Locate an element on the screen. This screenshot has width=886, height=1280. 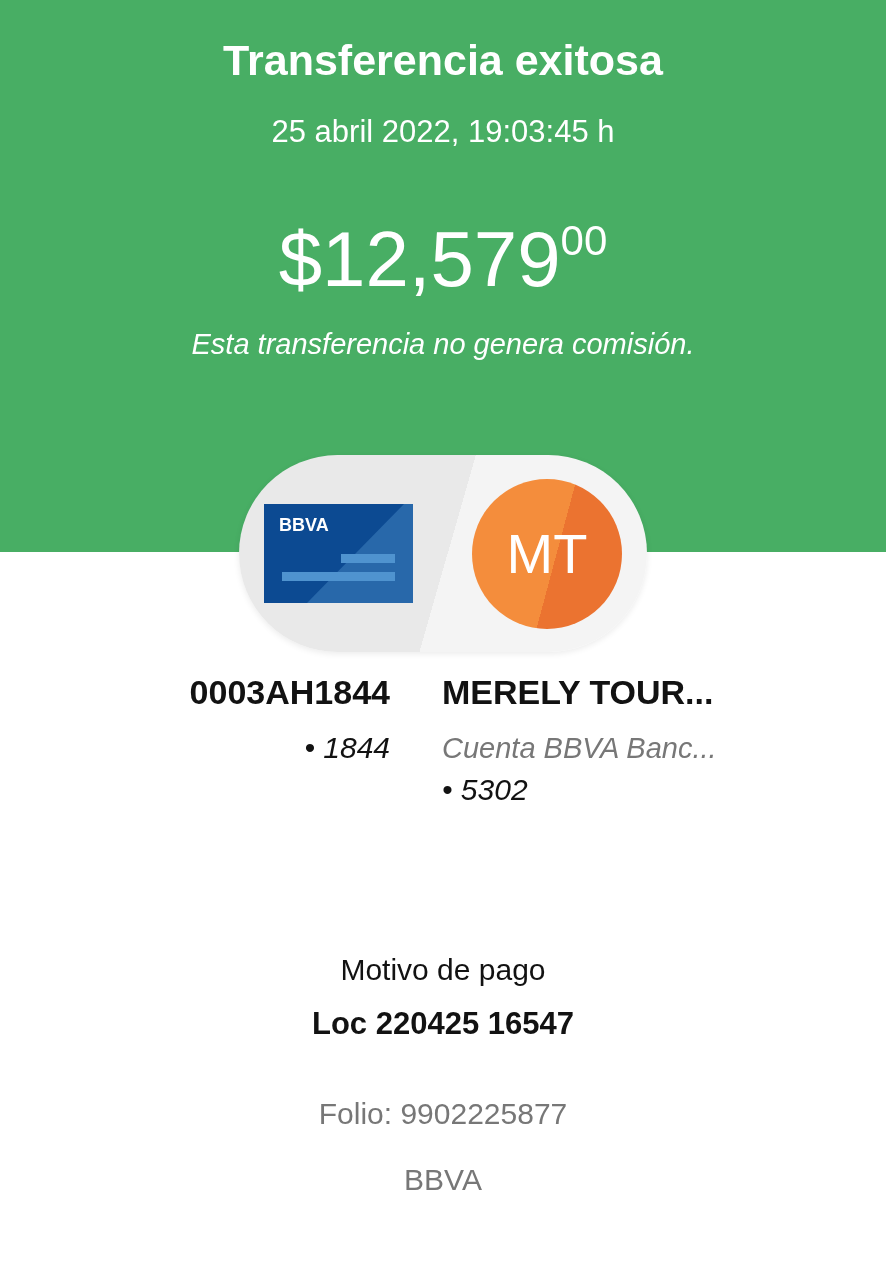
bank-name: BBVA is located at coordinates (443, 1180).